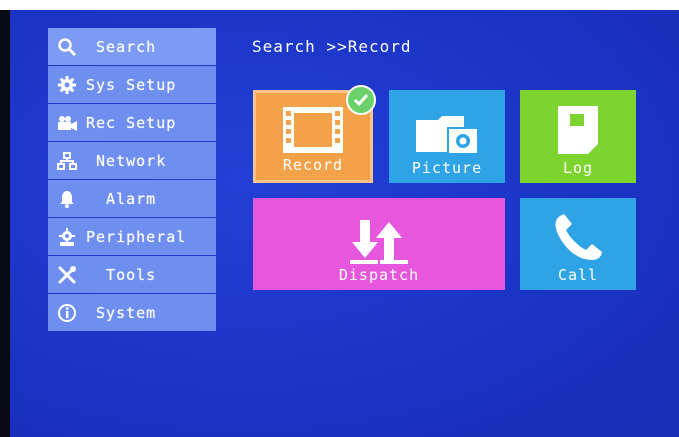  Describe the element at coordinates (67, 275) in the screenshot. I see `tools-icon` at that location.